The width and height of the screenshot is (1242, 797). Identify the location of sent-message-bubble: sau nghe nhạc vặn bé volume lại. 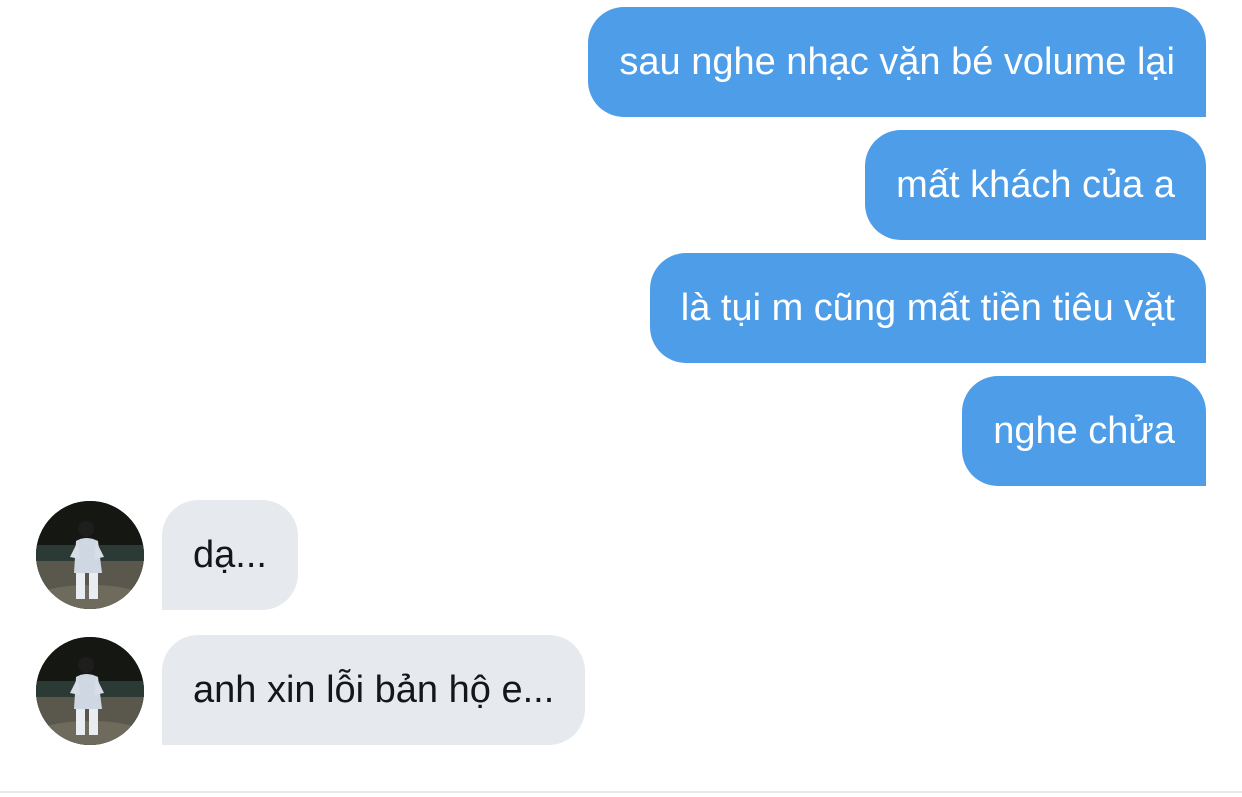
(897, 62).